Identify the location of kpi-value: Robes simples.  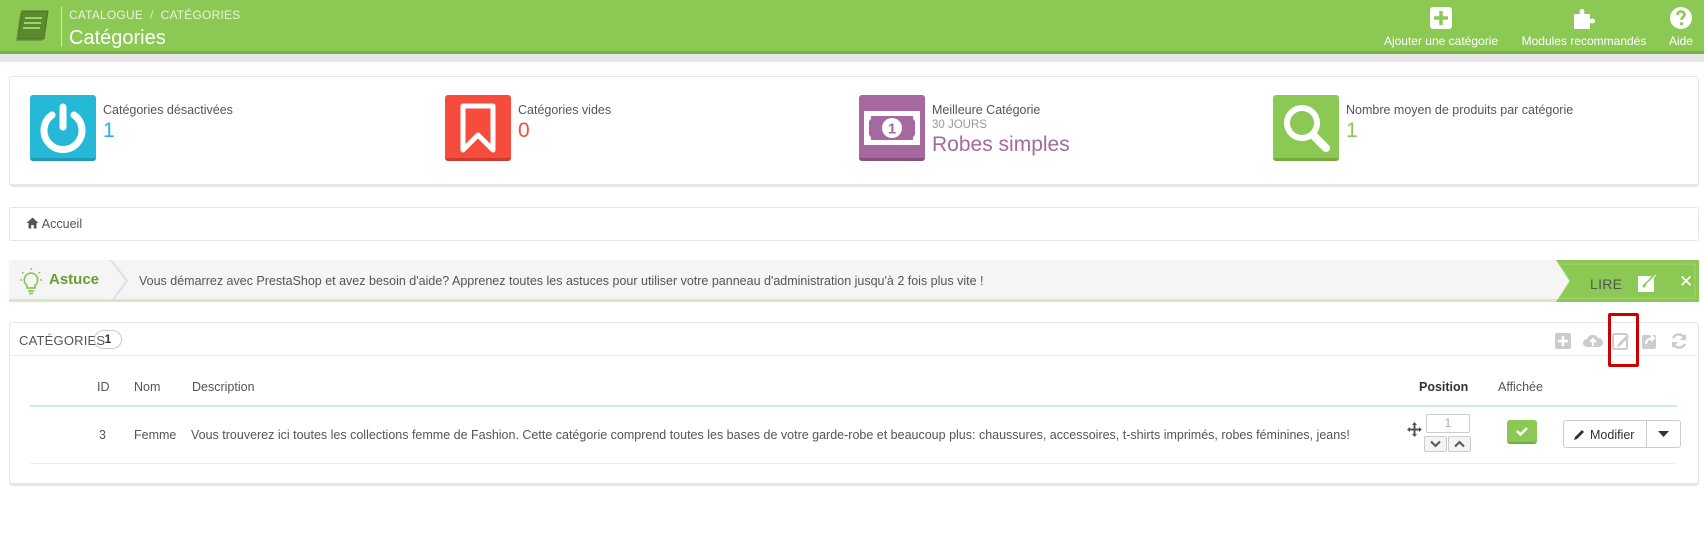
(1001, 144).